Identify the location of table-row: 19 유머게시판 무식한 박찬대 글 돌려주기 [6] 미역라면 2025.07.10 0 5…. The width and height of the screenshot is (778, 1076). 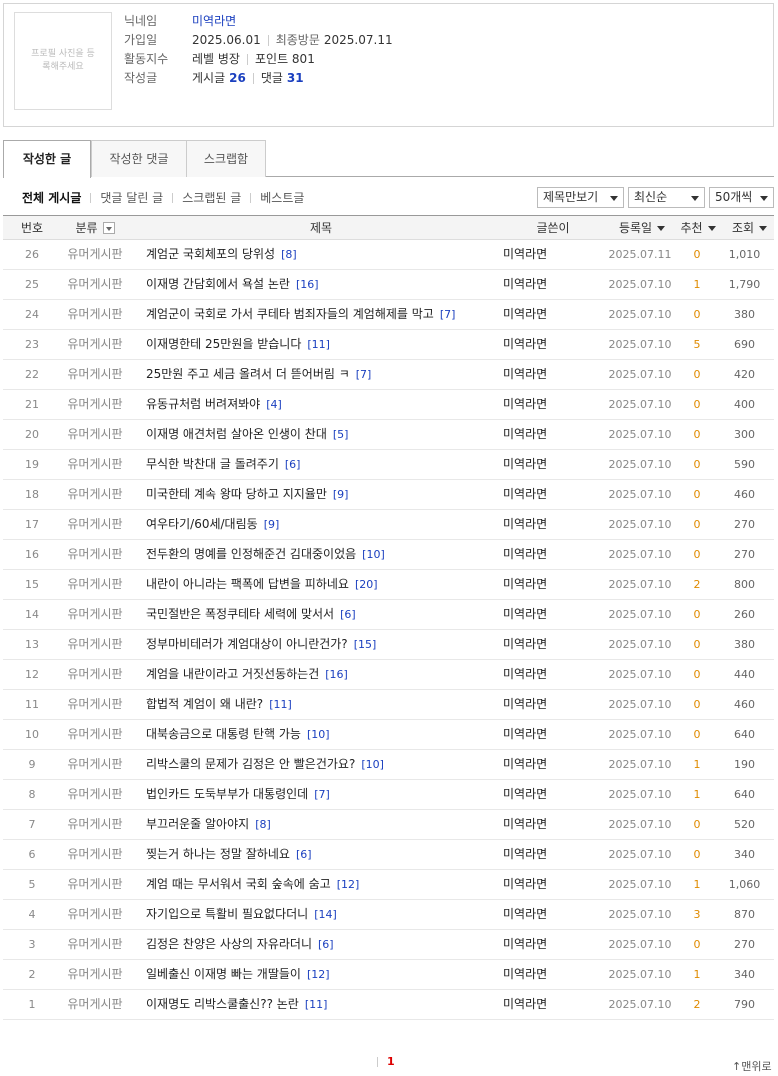
(388, 465).